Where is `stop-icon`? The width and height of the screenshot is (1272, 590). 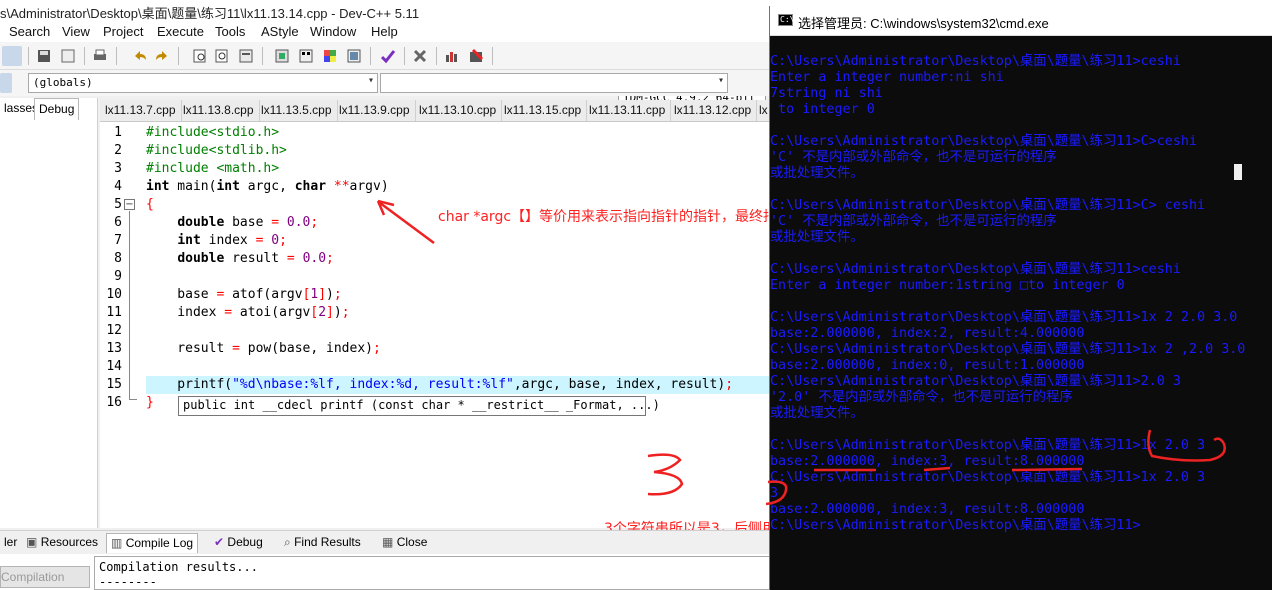
stop-icon is located at coordinates (420, 56).